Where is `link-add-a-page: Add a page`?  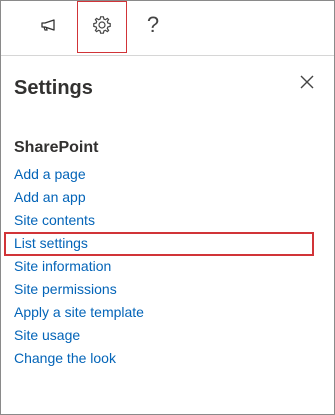 link-add-a-page: Add a page is located at coordinates (79, 175).